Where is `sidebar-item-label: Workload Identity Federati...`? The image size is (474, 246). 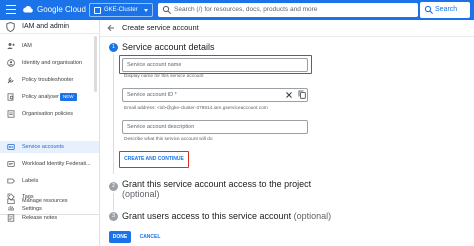
sidebar-item-label: Workload Identity Federati... is located at coordinates (56, 164).